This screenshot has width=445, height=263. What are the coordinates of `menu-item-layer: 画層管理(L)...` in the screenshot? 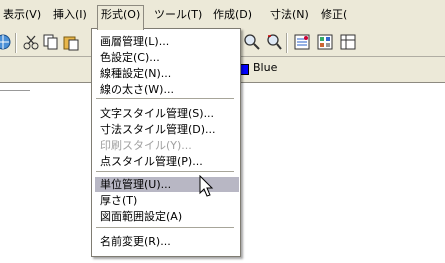 It's located at (167, 41).